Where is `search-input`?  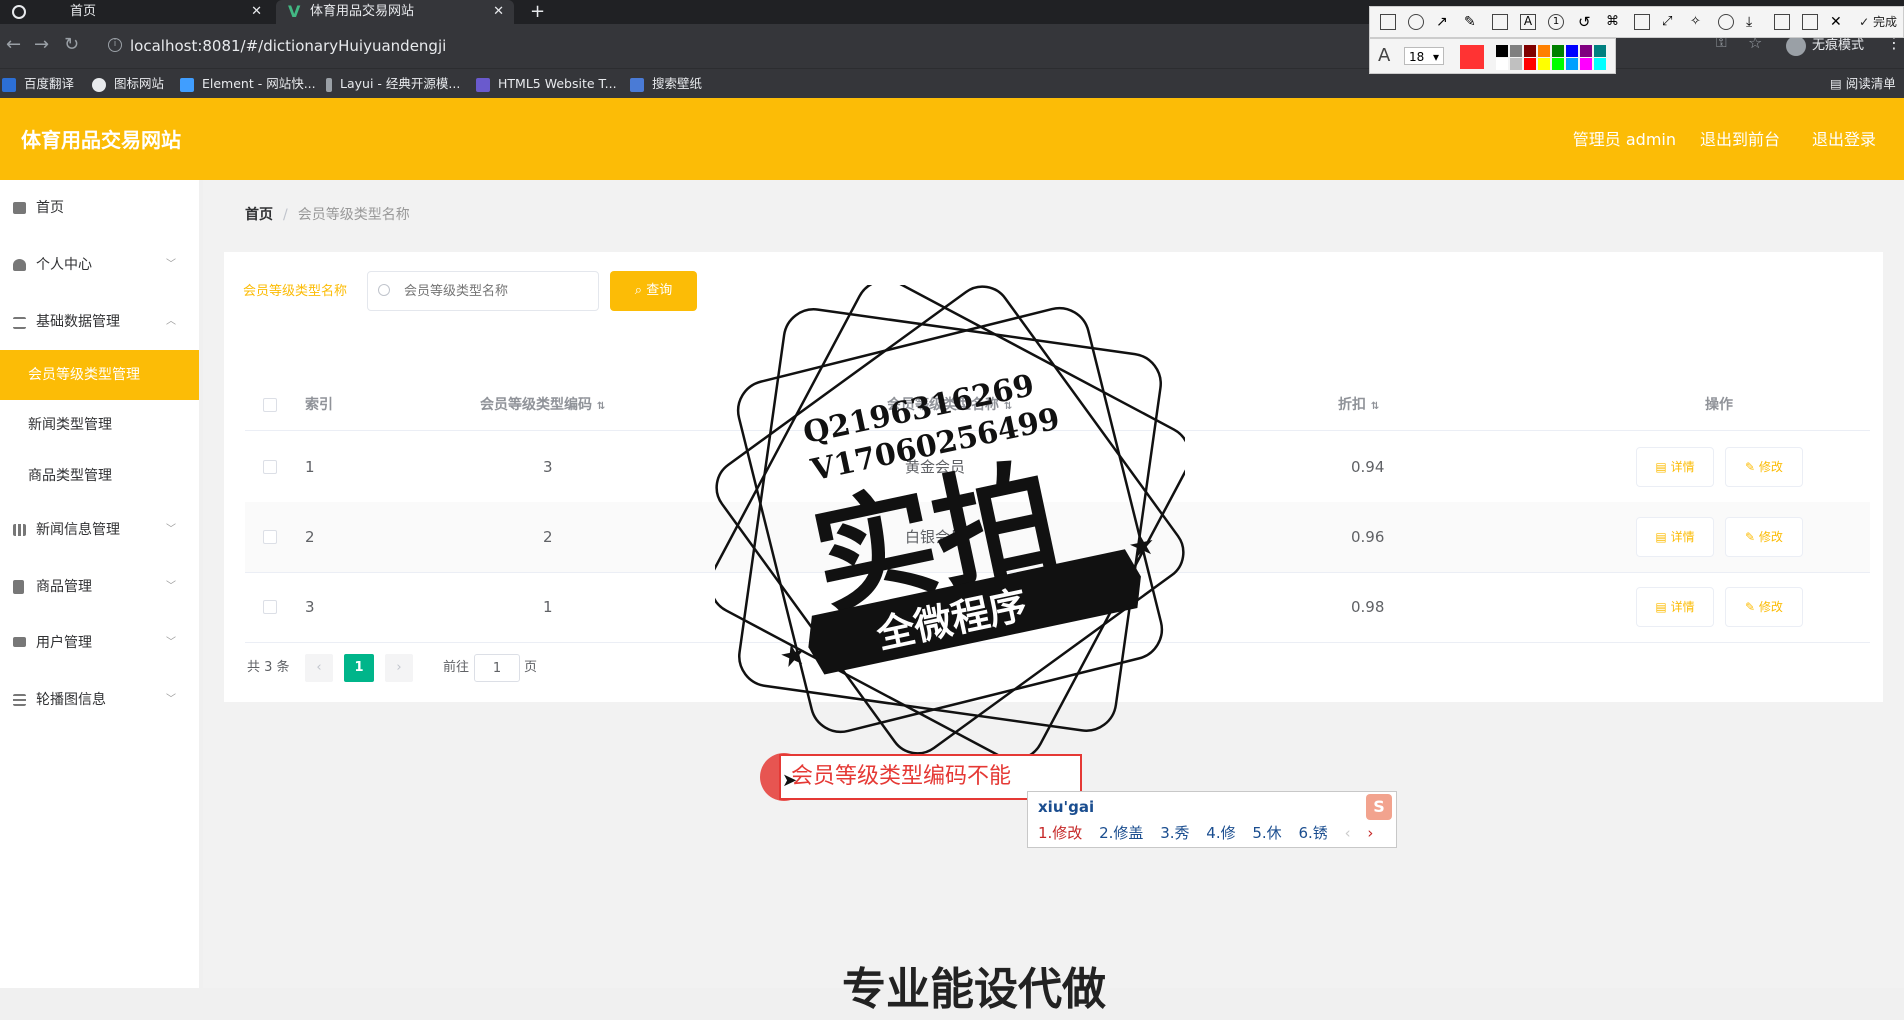
search-input is located at coordinates (483, 291).